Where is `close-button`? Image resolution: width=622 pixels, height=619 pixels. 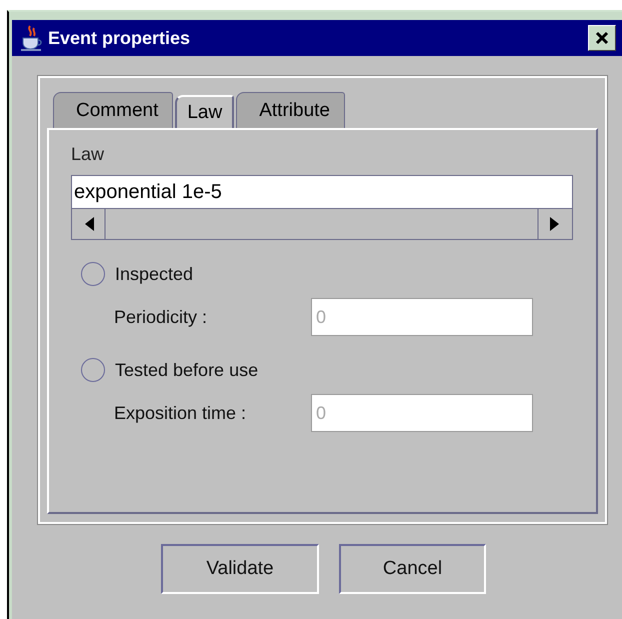 close-button is located at coordinates (602, 38).